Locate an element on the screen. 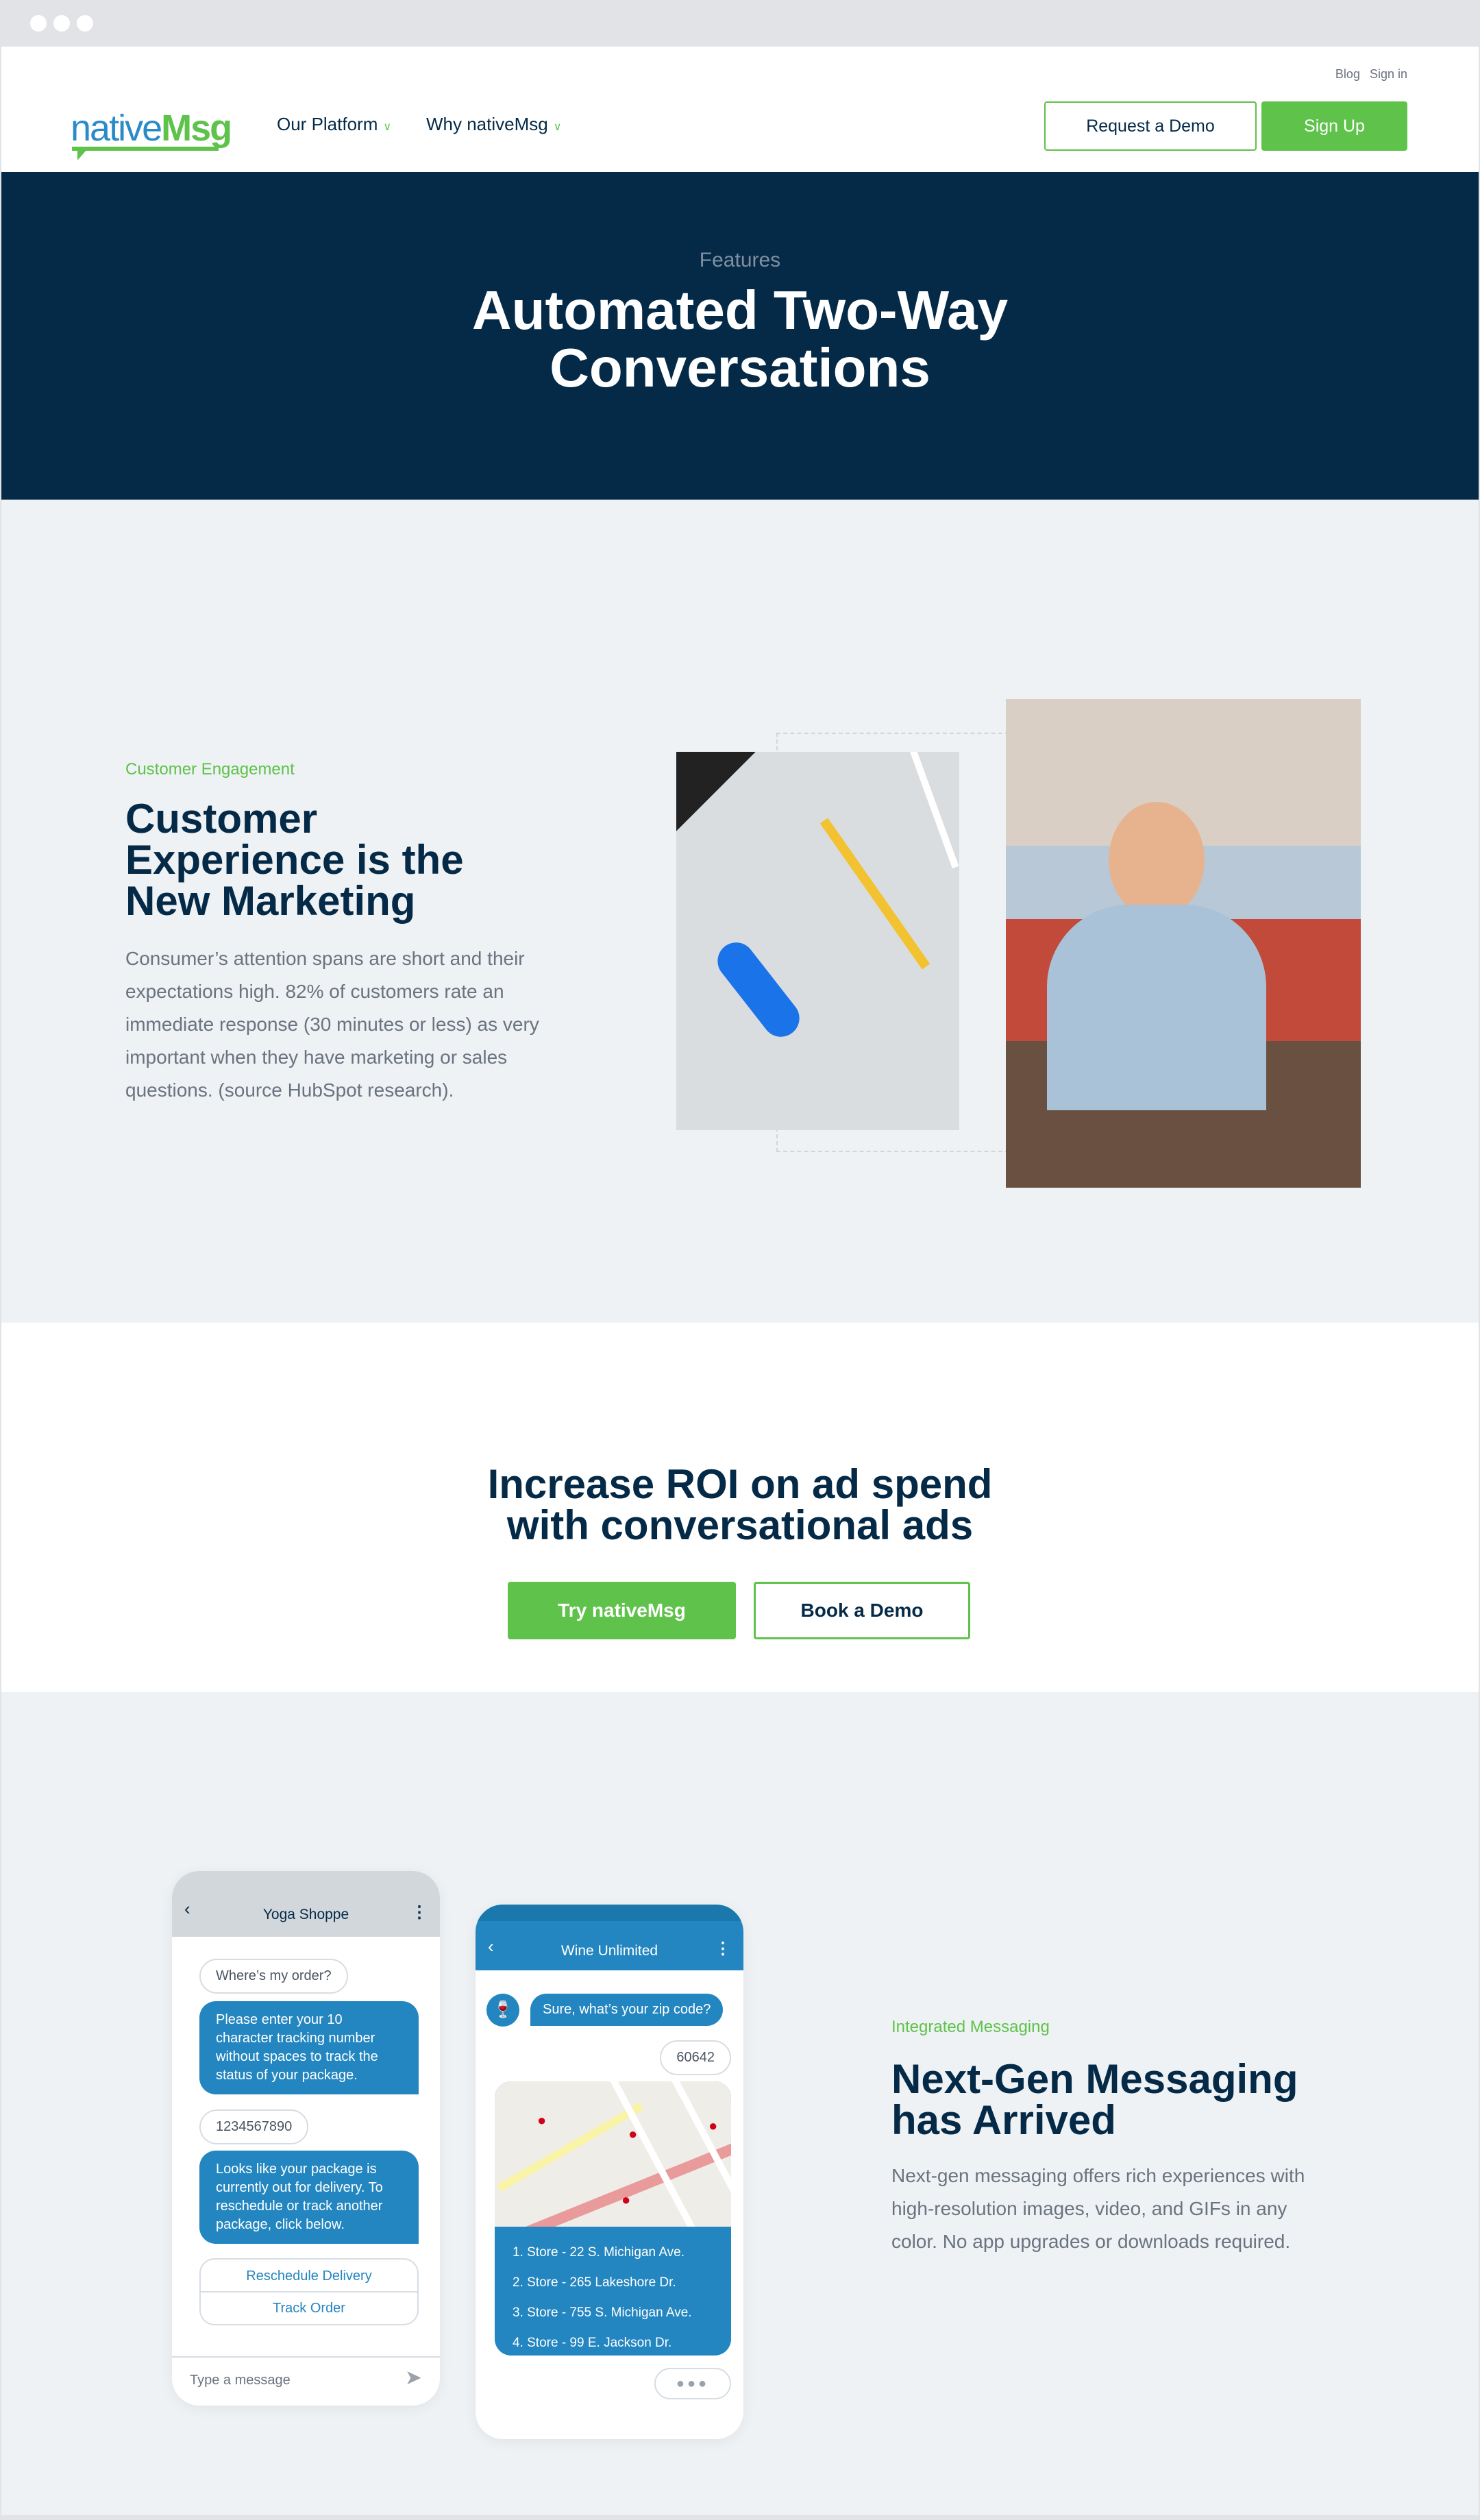 The width and height of the screenshot is (1480, 2520). wine-glass-icon: 🍷 is located at coordinates (502, 2010).